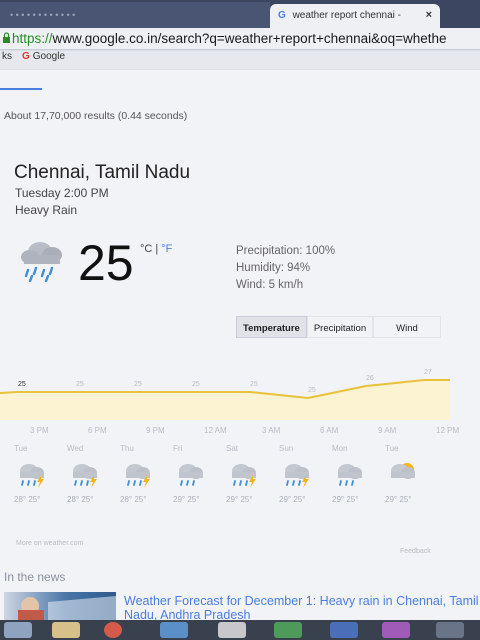  Describe the element at coordinates (286, 251) in the screenshot. I see `precipitation-text: Precipitation: 100%` at that location.